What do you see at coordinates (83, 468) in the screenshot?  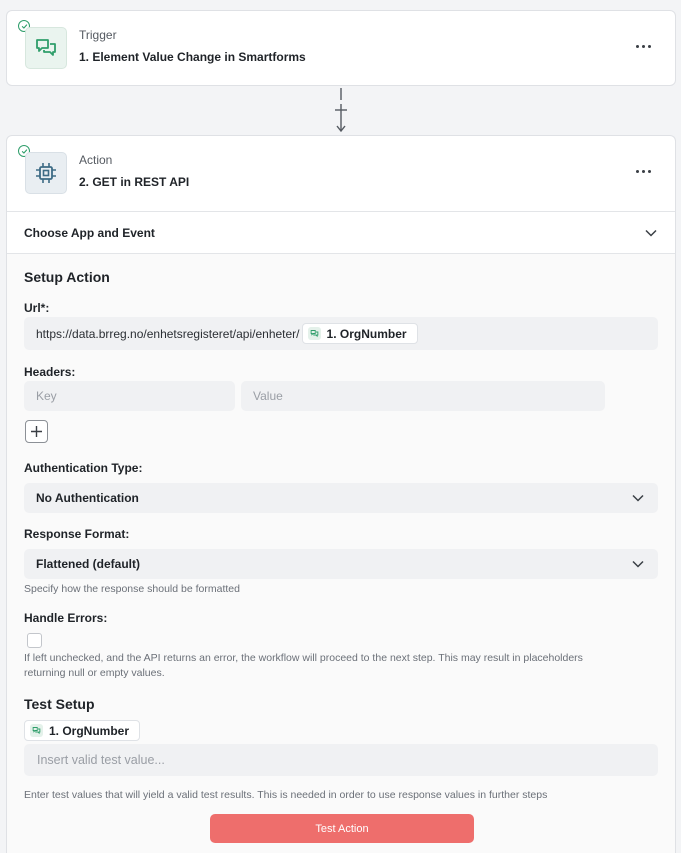 I see `auth-type-label: Authentication Type:` at bounding box center [83, 468].